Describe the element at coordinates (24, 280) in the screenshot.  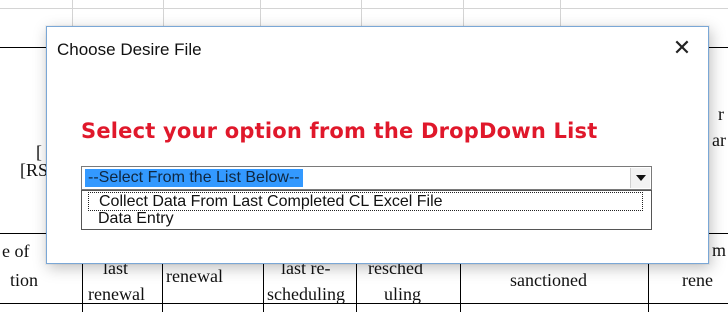
I see `header-cell: tion` at that location.